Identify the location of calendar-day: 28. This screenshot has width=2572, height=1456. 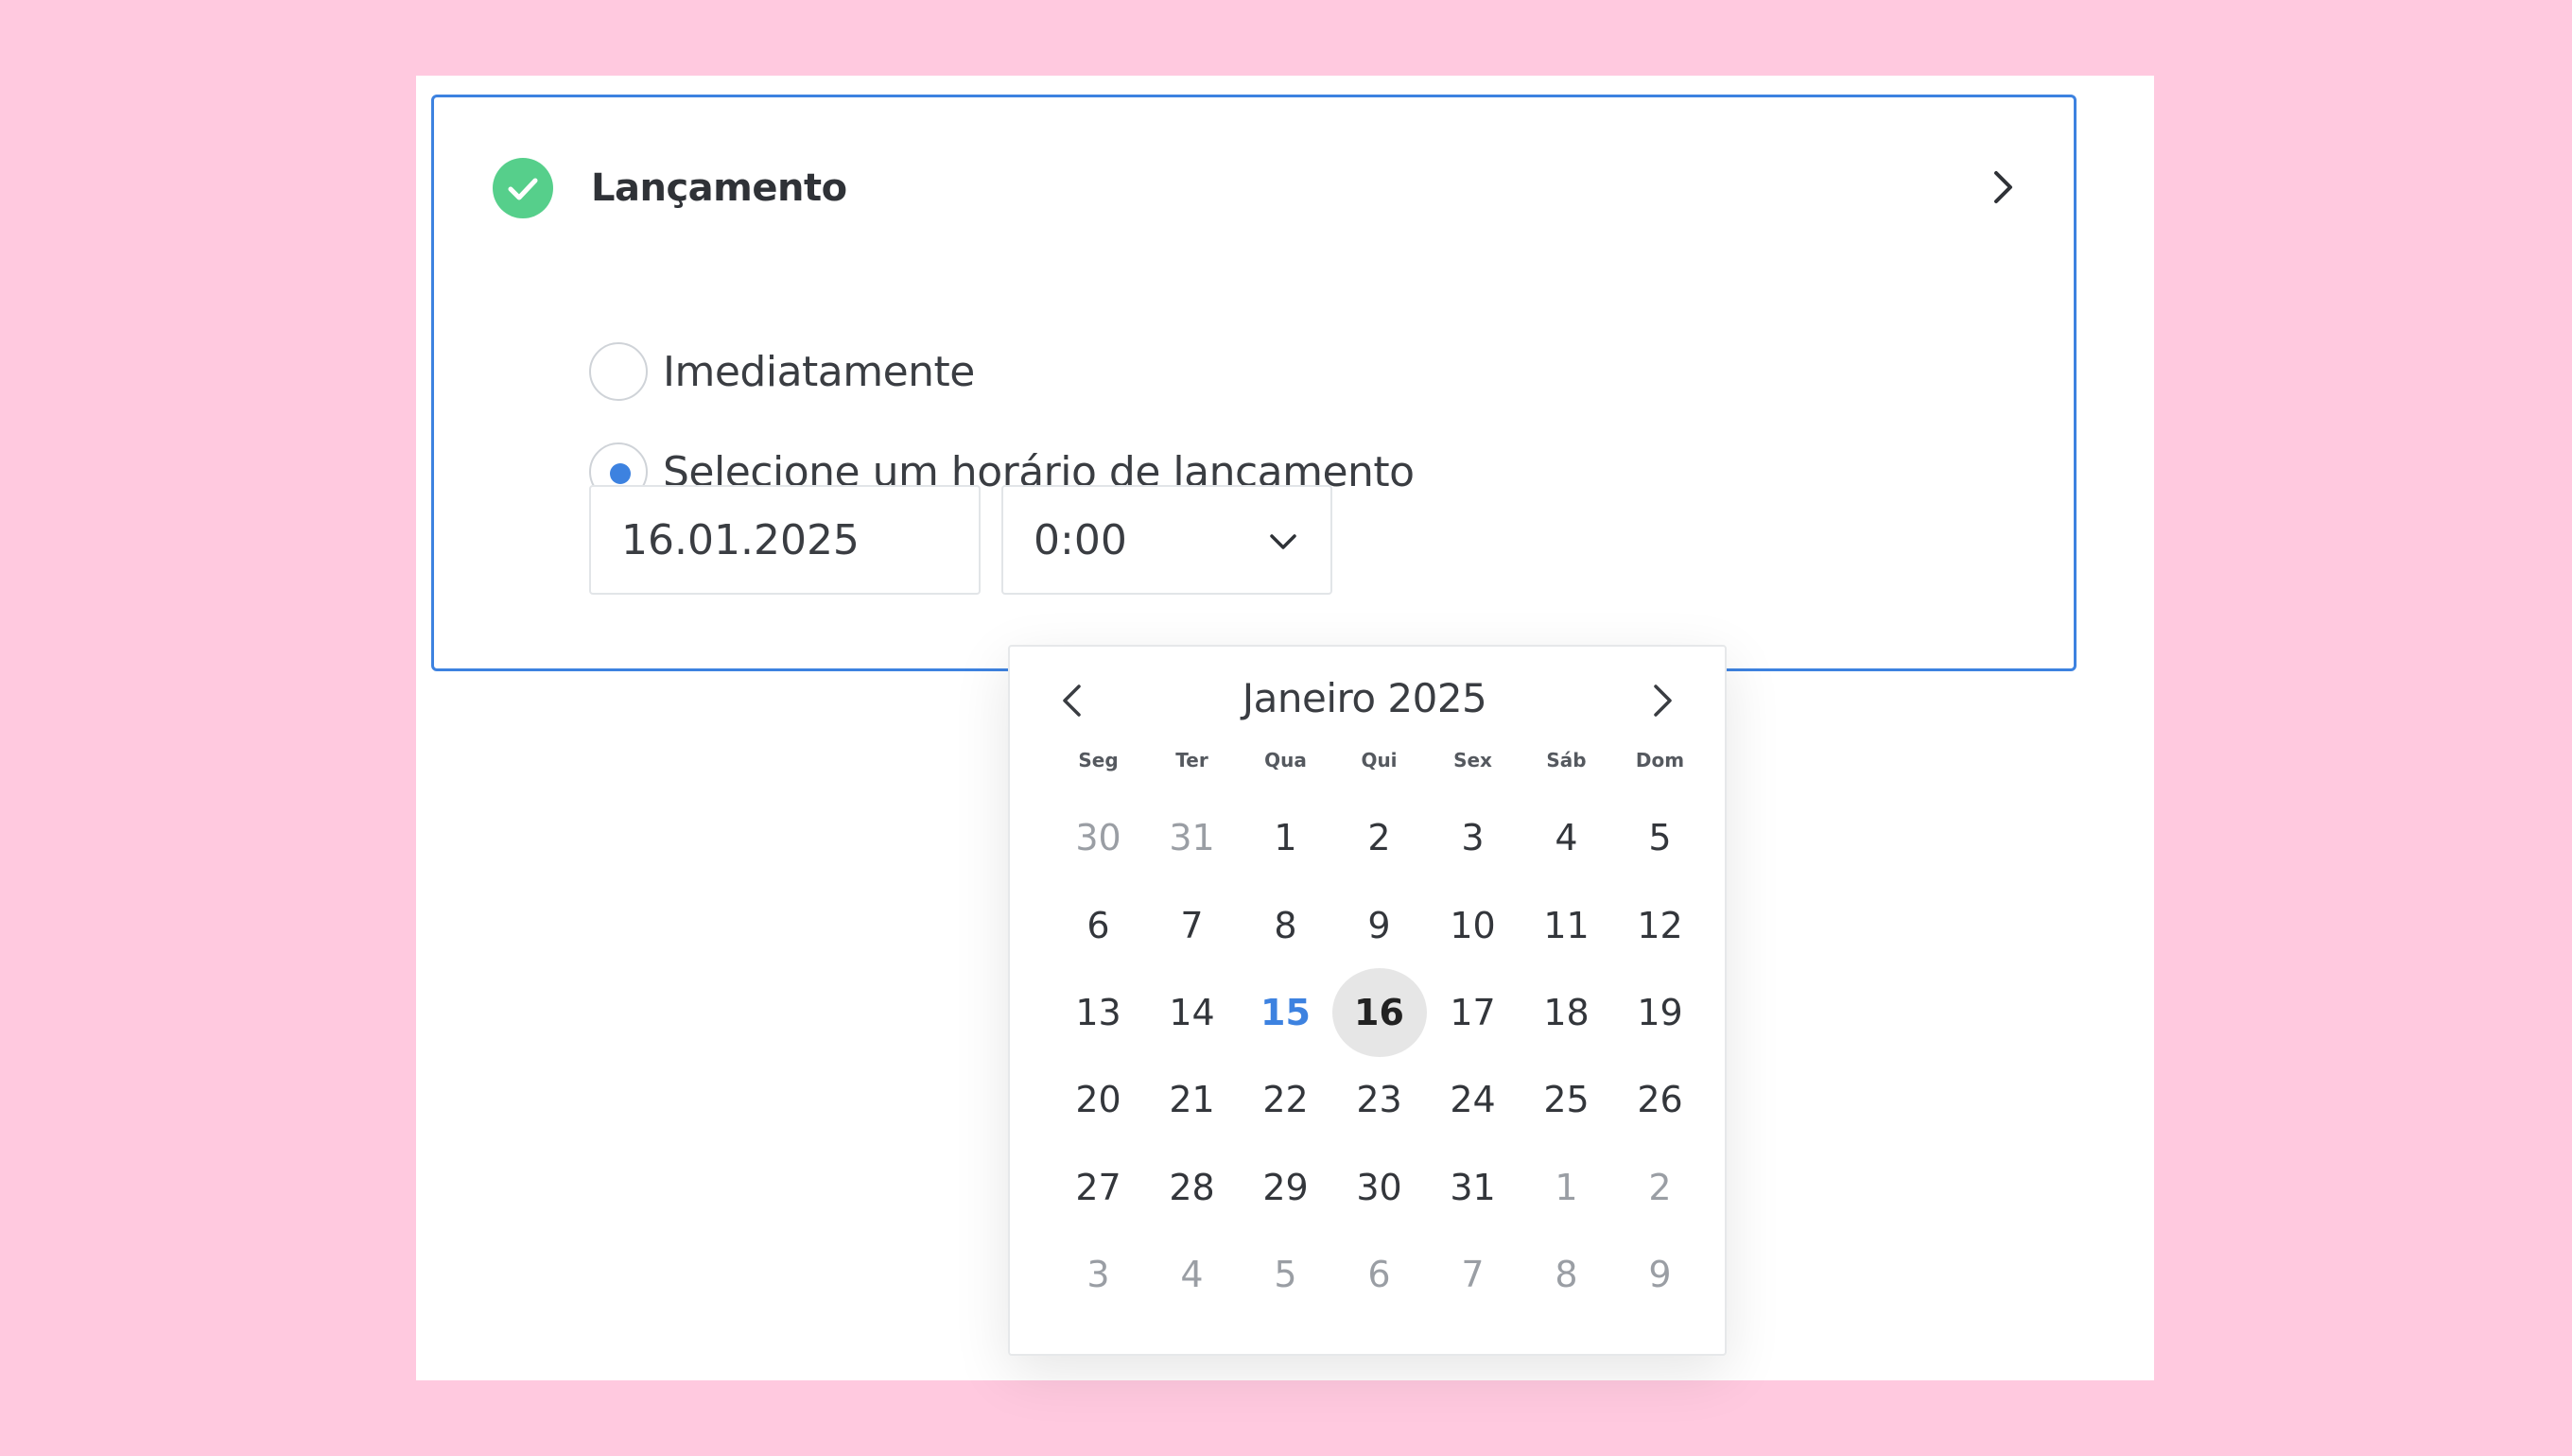
(1192, 1187).